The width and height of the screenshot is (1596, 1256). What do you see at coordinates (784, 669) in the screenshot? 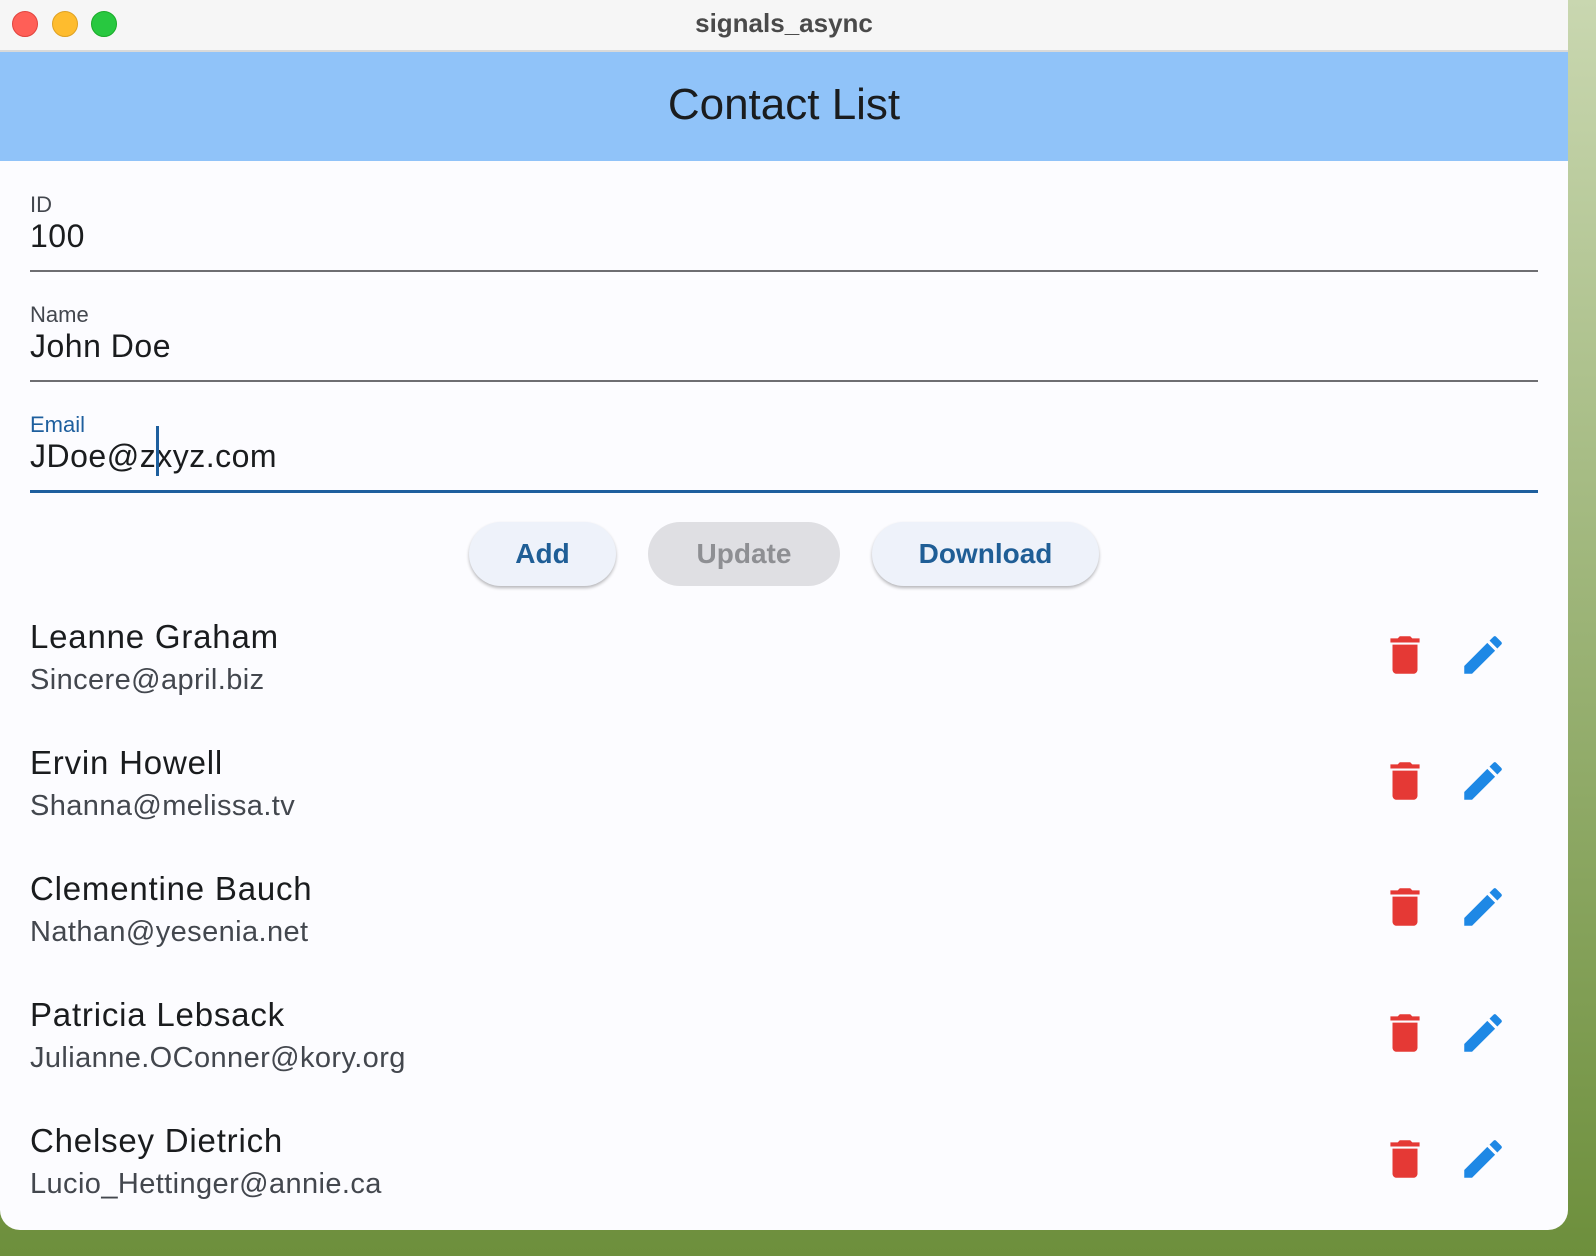
I see `list-item: Leanne Graham Sincere@april.biz` at bounding box center [784, 669].